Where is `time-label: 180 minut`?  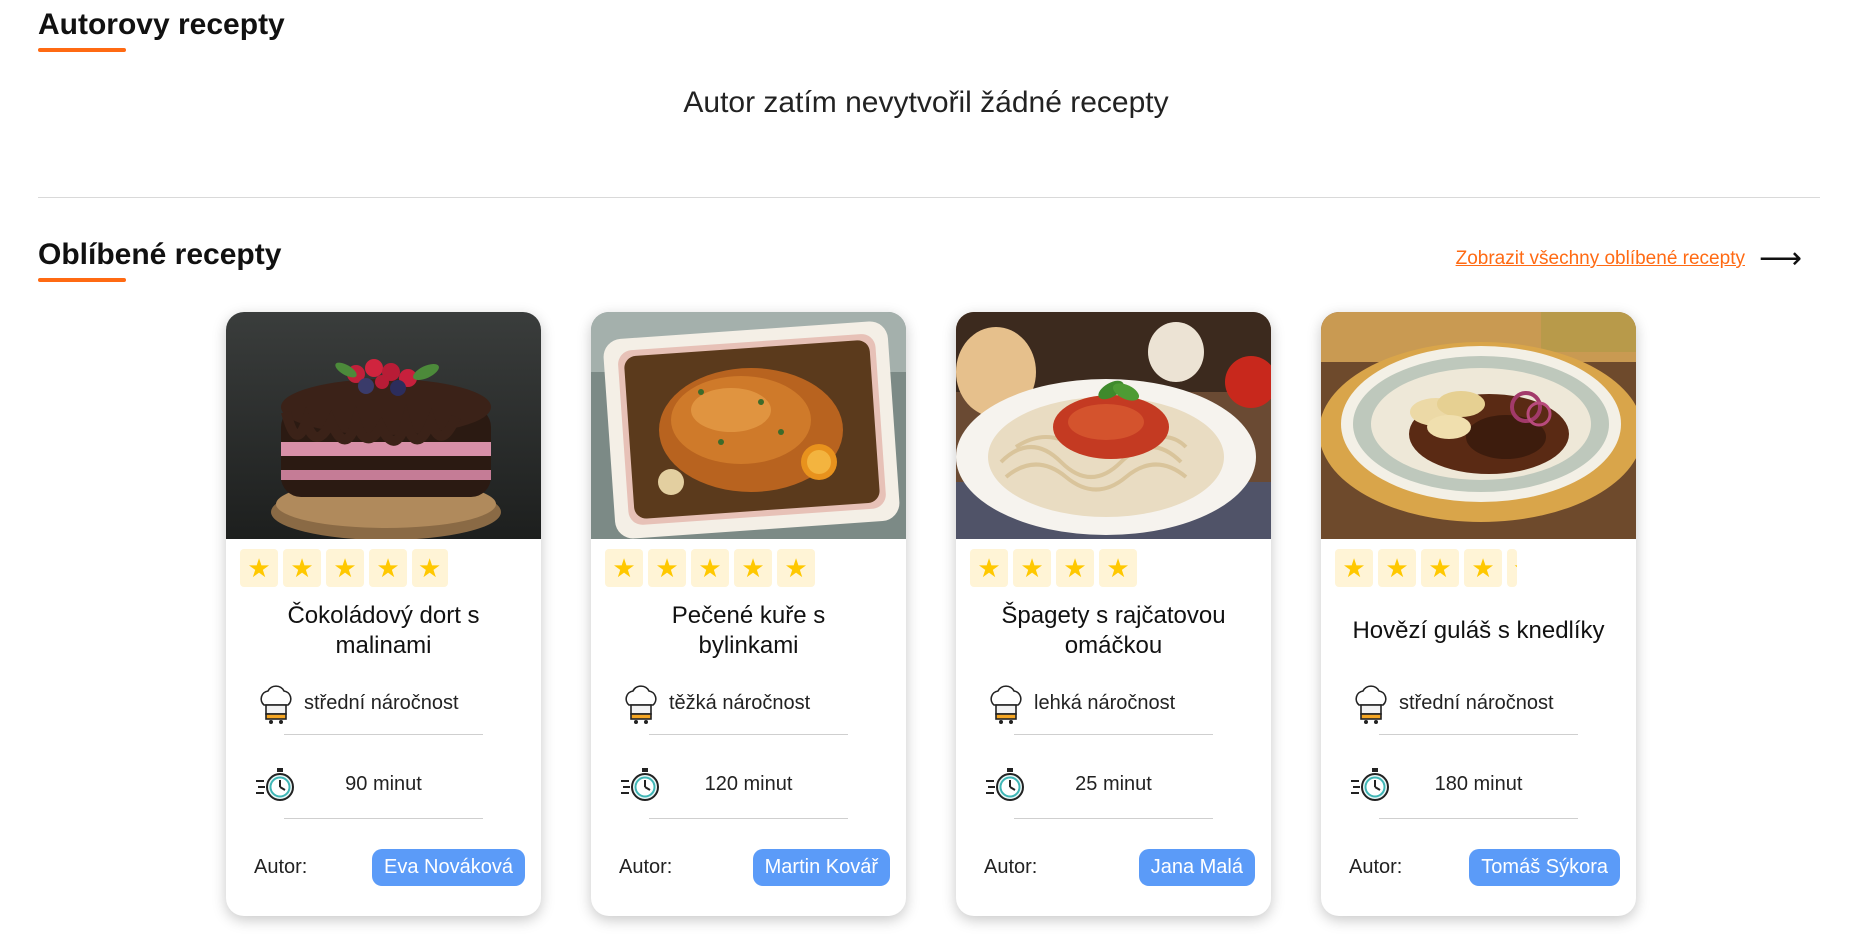 time-label: 180 minut is located at coordinates (1478, 784).